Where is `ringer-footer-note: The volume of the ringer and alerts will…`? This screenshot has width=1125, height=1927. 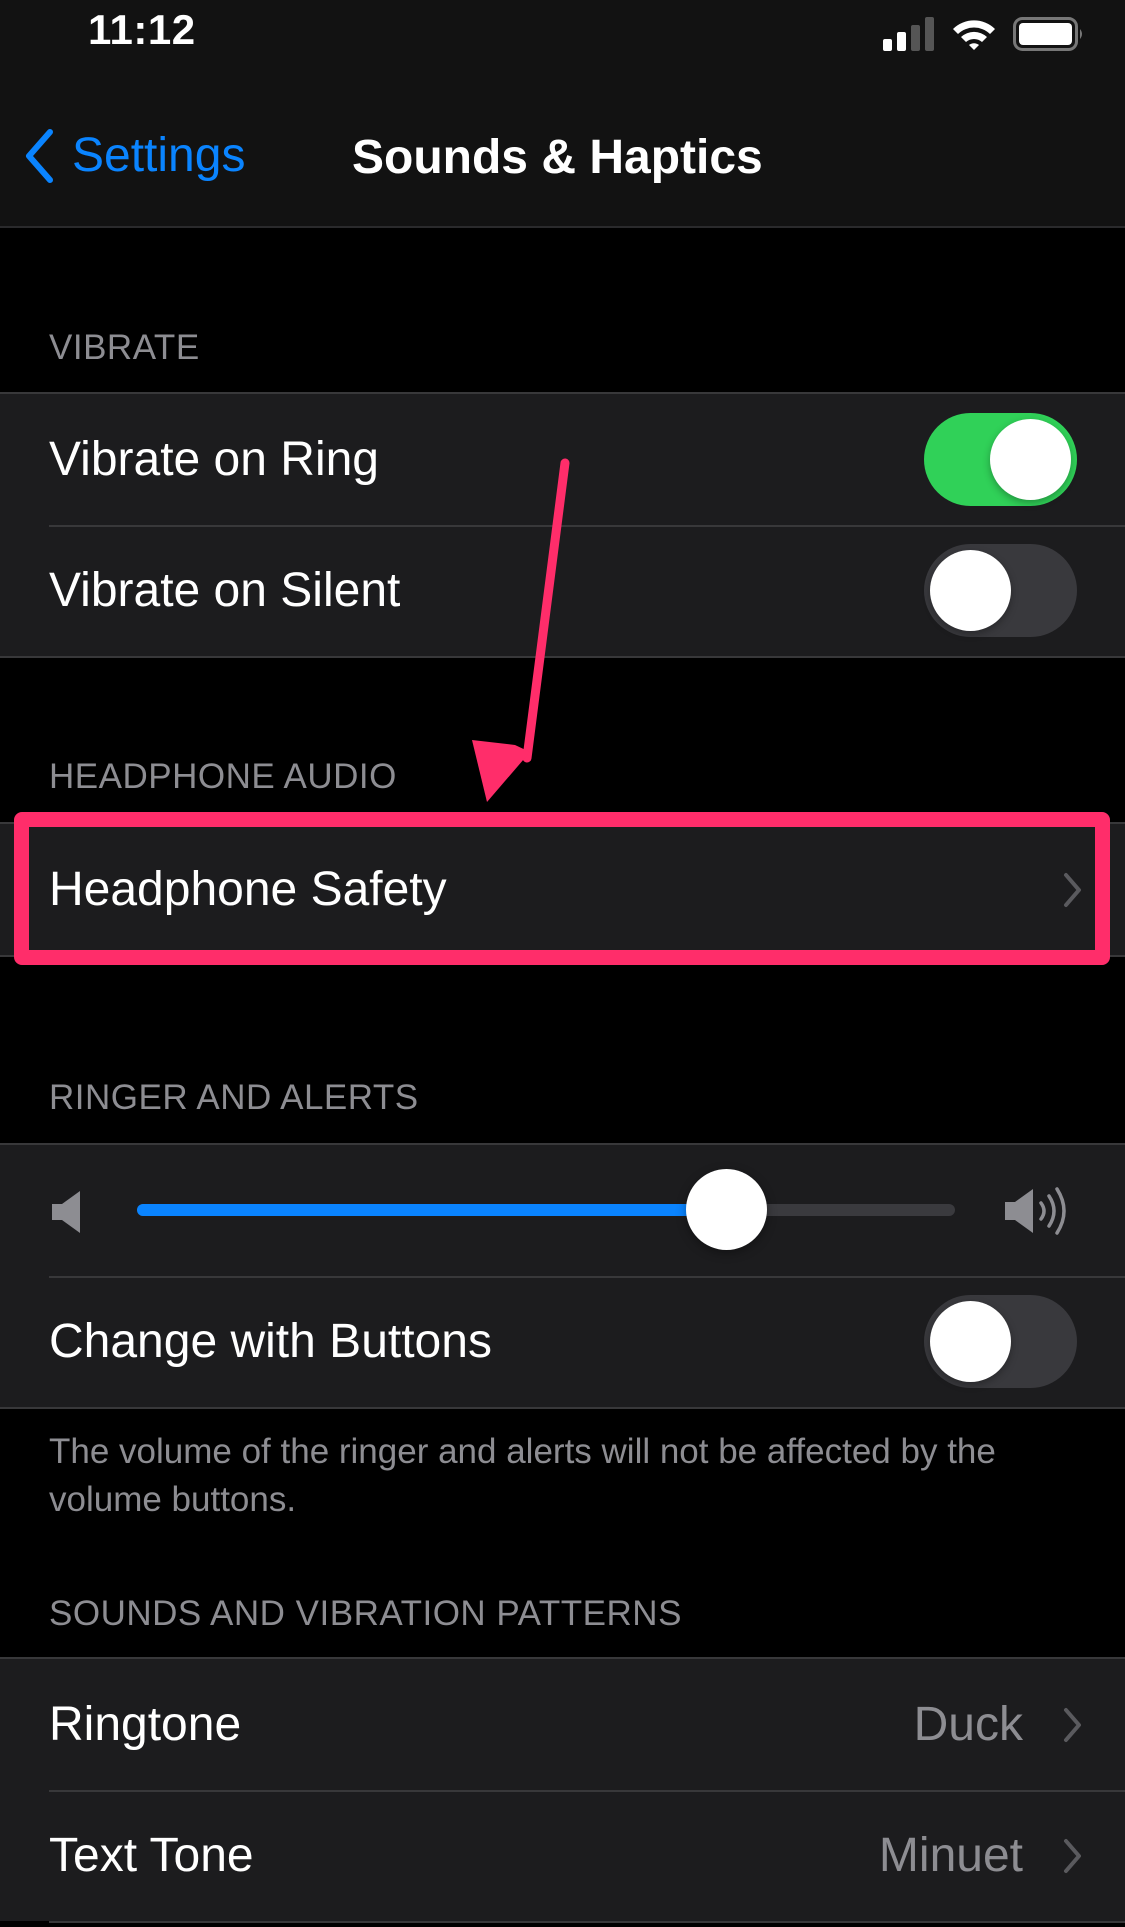
ringer-footer-note: The volume of the ringer and alerts will… is located at coordinates (522, 1475).